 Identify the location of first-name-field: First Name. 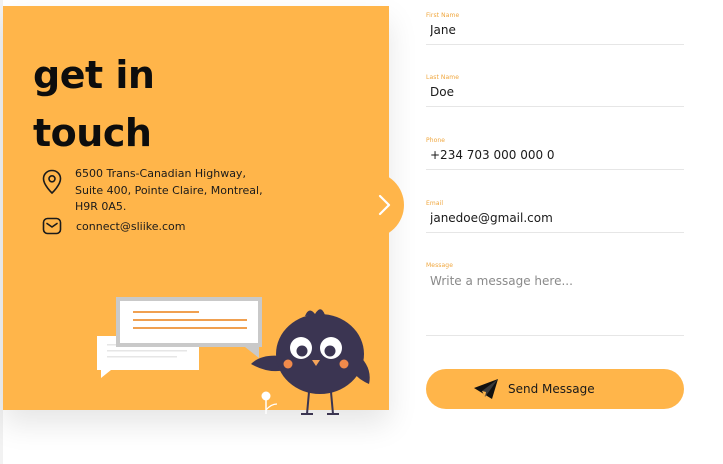
(555, 28).